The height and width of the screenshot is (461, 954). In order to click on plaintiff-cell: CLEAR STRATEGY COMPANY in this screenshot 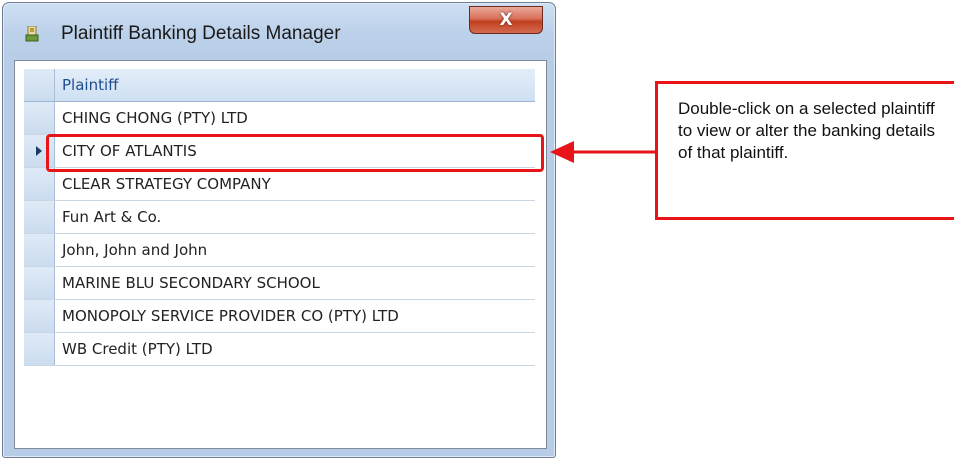, I will do `click(166, 184)`.